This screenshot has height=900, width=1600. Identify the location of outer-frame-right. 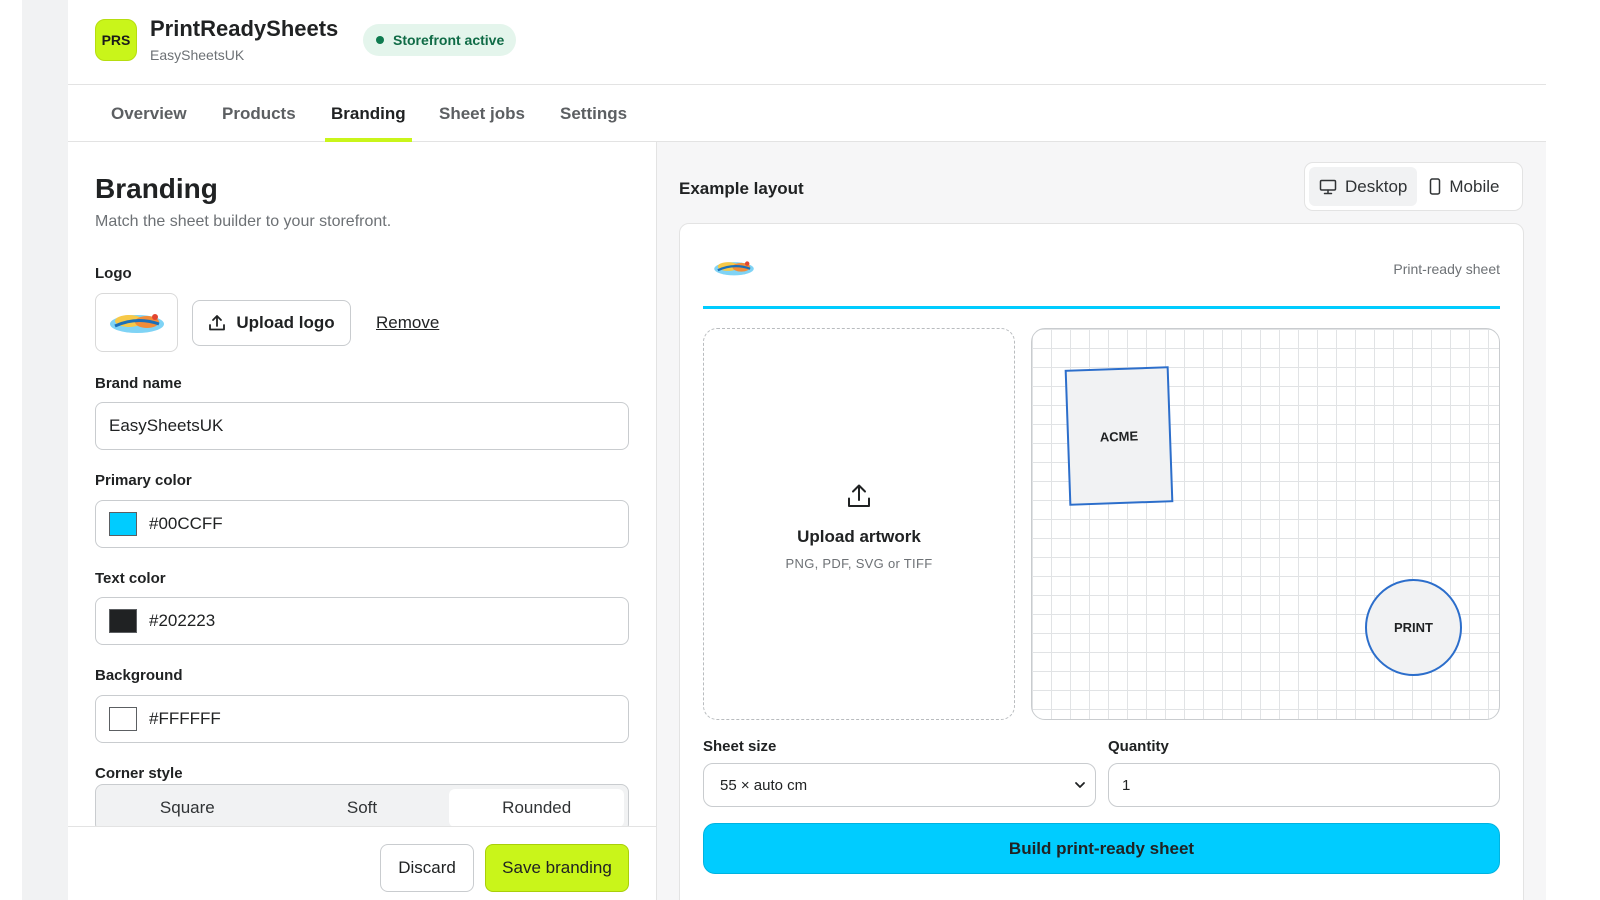
(1573, 450).